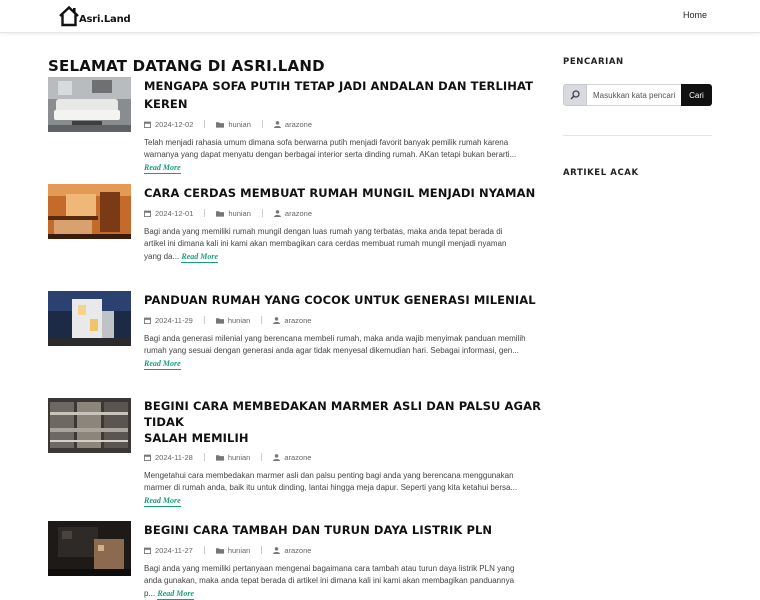 The image size is (760, 600). What do you see at coordinates (343, 124) in the screenshot?
I see `post-meta: 2024-12-02 hunian arazone` at bounding box center [343, 124].